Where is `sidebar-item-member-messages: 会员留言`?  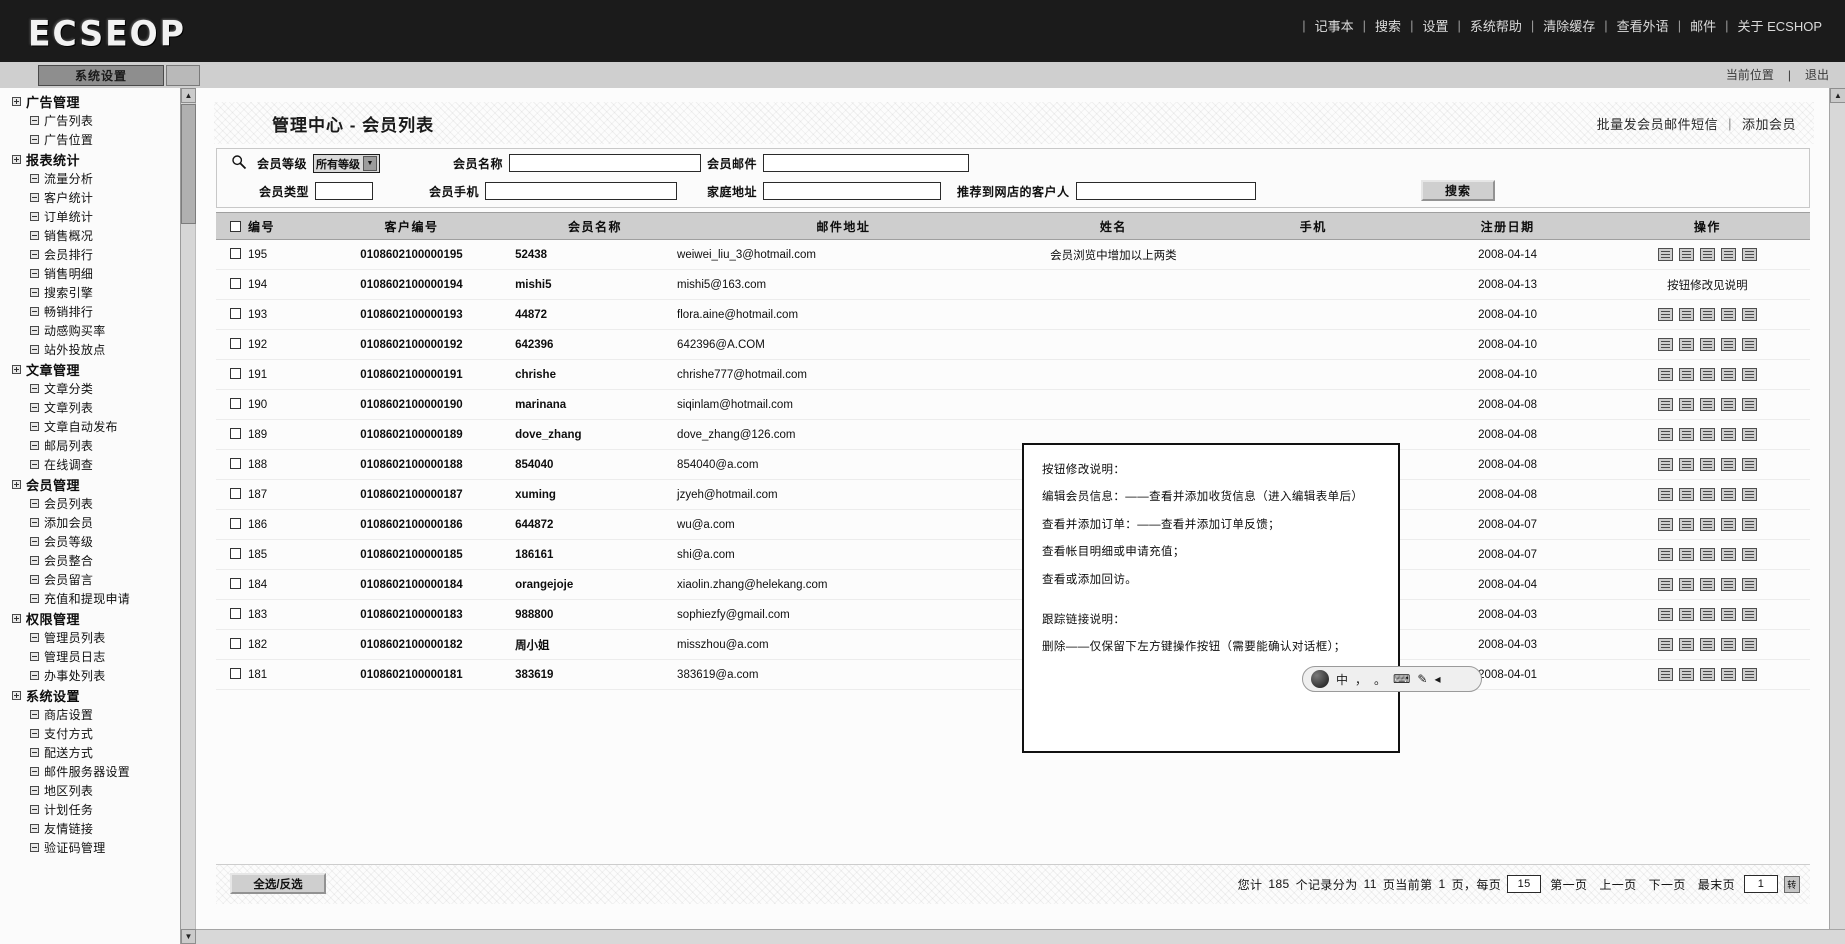 sidebar-item-member-messages: 会员留言 is located at coordinates (99, 579).